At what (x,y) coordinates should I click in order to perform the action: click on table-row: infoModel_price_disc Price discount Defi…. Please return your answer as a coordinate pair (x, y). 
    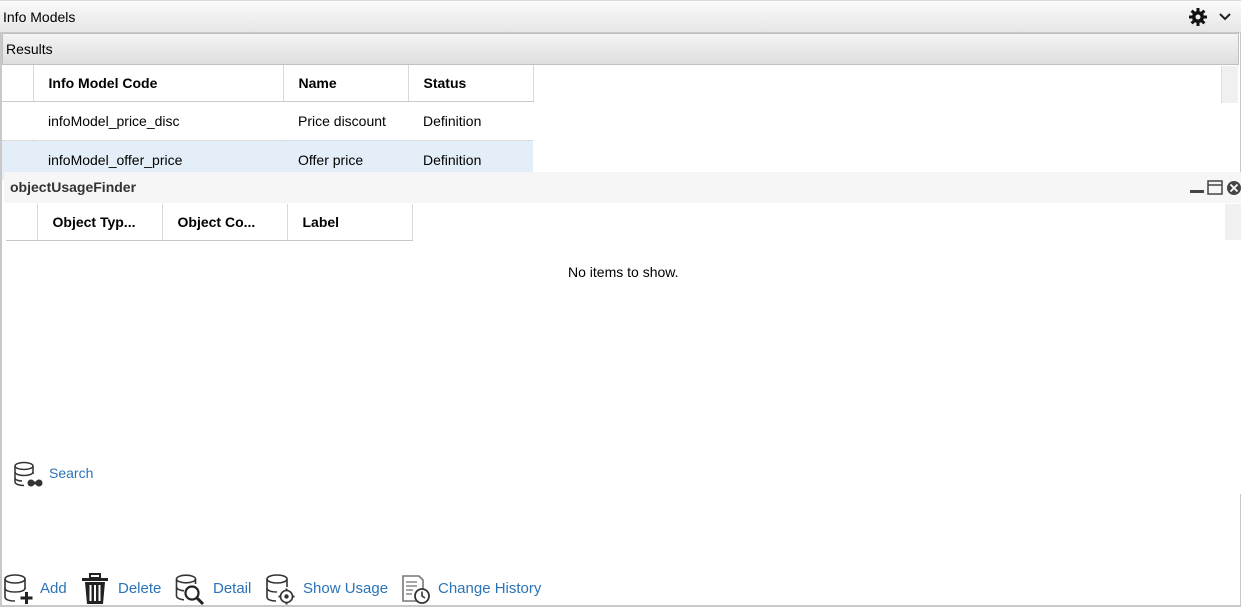
    Looking at the image, I should click on (267, 121).